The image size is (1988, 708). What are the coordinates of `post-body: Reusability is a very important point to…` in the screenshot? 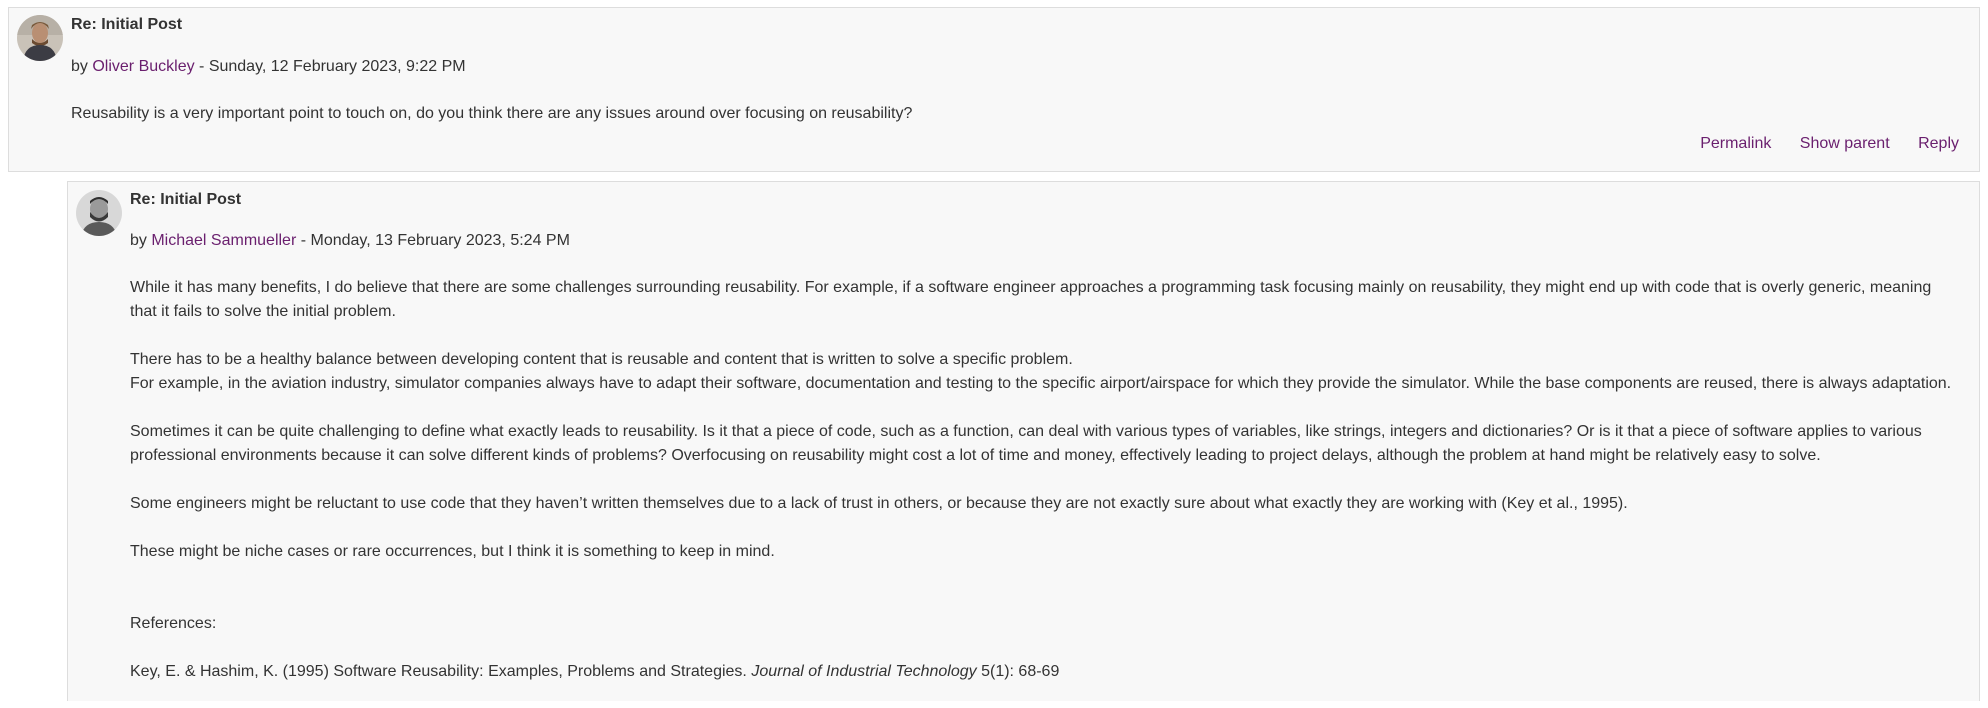 It's located at (1011, 126).